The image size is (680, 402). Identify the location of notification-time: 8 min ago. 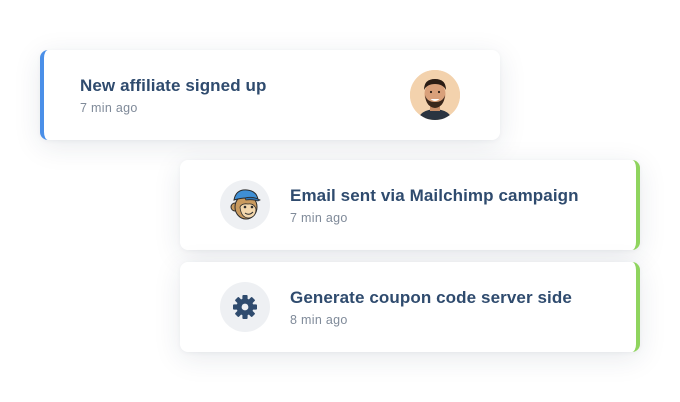
(319, 320).